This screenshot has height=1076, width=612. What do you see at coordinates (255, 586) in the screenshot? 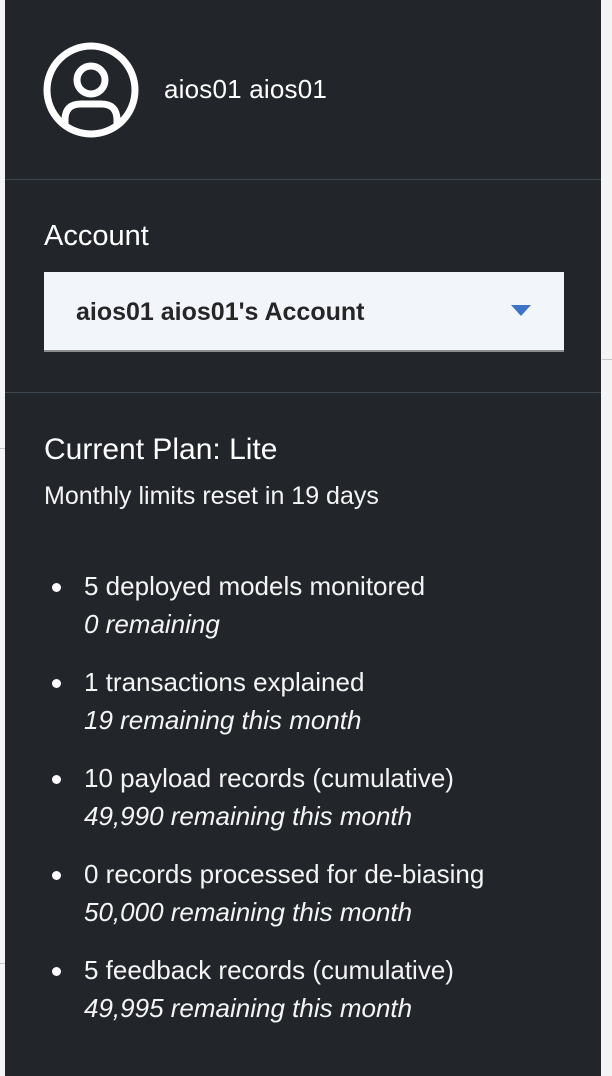
I see `limit-usage: 5 deployed models monitored` at bounding box center [255, 586].